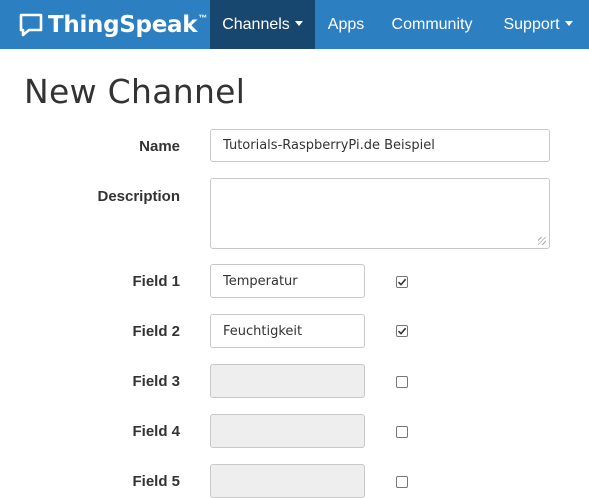  I want to click on page-title: New Channel, so click(135, 91).